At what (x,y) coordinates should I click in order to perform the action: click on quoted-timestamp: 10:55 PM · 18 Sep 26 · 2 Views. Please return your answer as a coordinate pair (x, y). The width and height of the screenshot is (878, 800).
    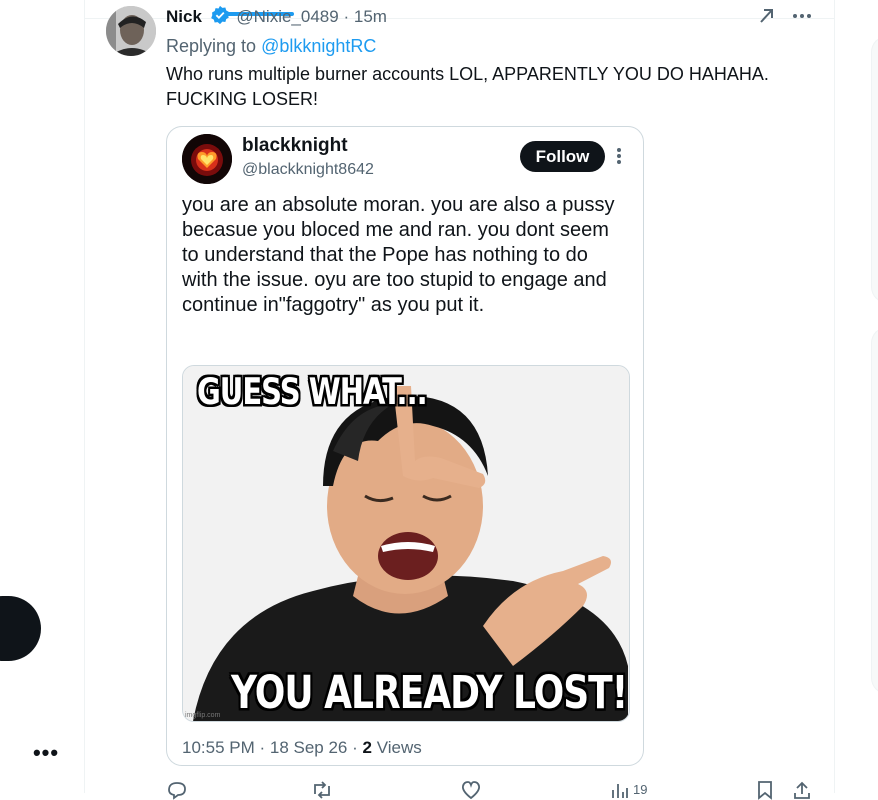
    Looking at the image, I should click on (302, 748).